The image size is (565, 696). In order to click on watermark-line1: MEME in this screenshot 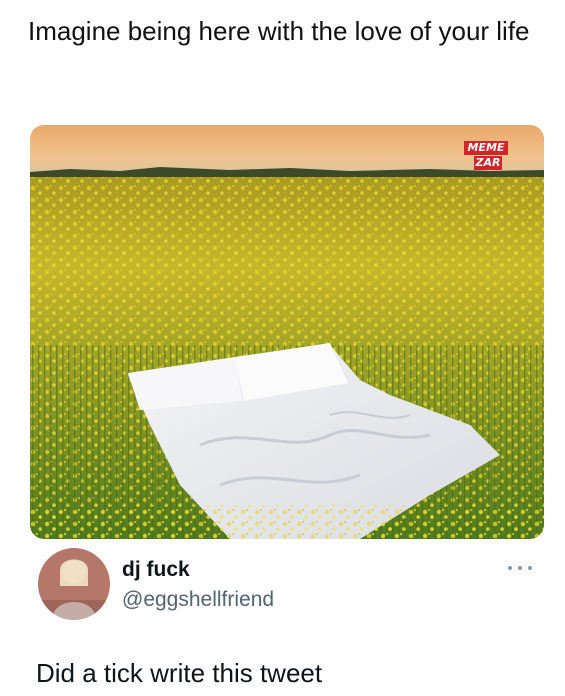, I will do `click(486, 148)`.